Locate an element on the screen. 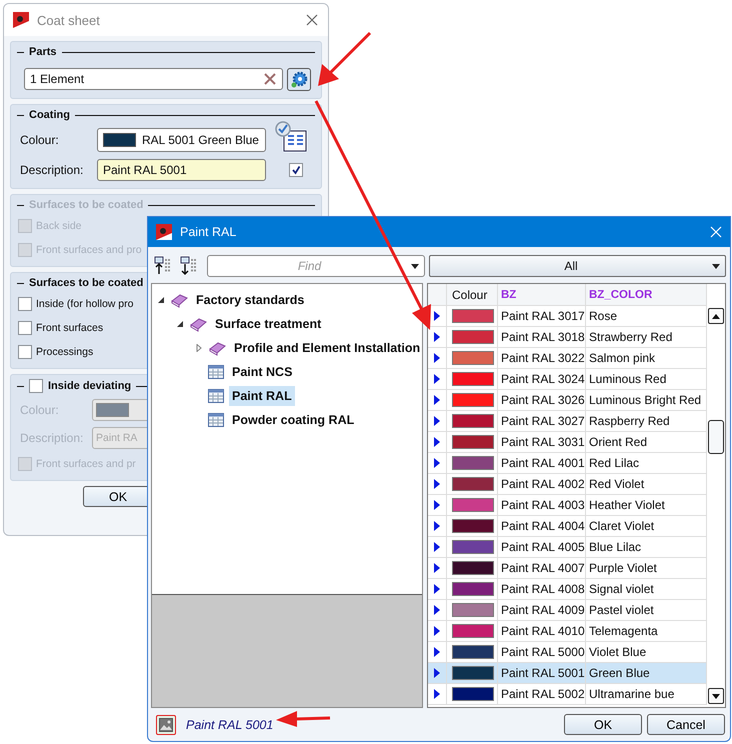  table-row: Paint RAL 4008 Signal violet is located at coordinates (567, 589).